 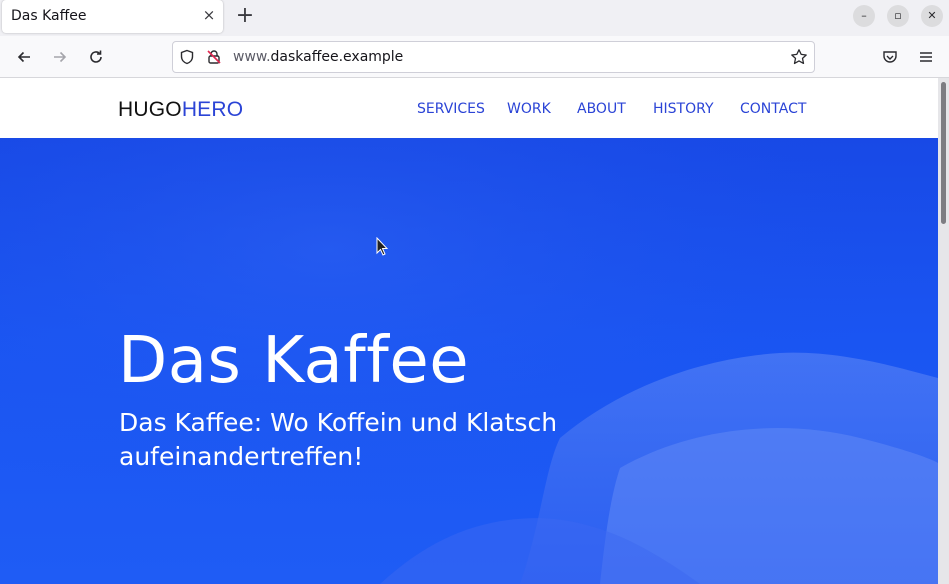 I want to click on scrollbar-thumb, so click(x=943, y=153).